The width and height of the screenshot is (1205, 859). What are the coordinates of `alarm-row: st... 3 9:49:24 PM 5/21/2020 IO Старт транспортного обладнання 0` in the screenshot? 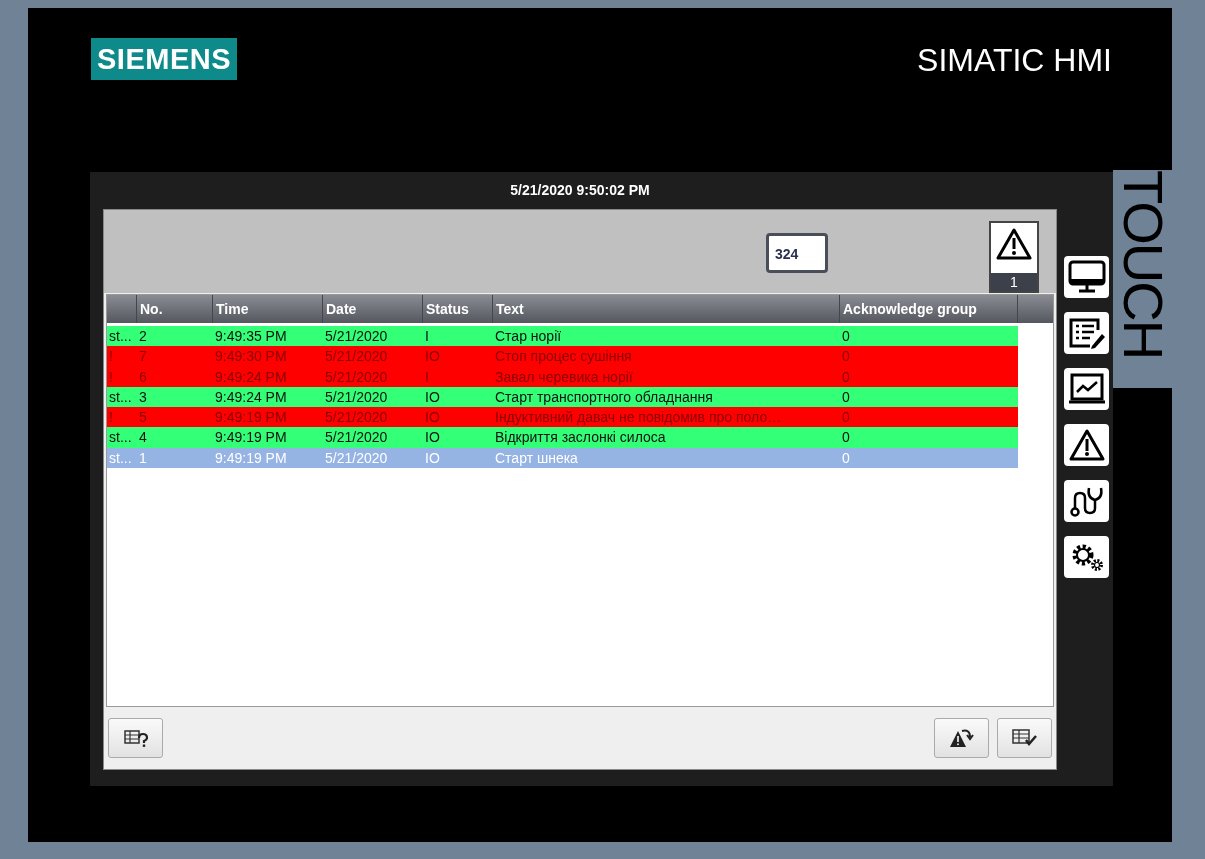 It's located at (562, 397).